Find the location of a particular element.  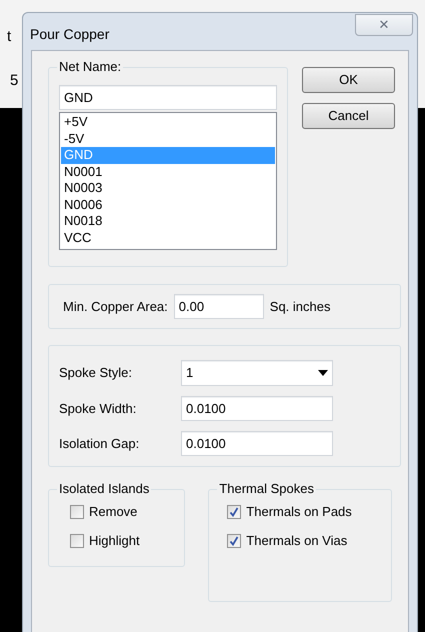

unit-label: Sq. inches is located at coordinates (300, 307).